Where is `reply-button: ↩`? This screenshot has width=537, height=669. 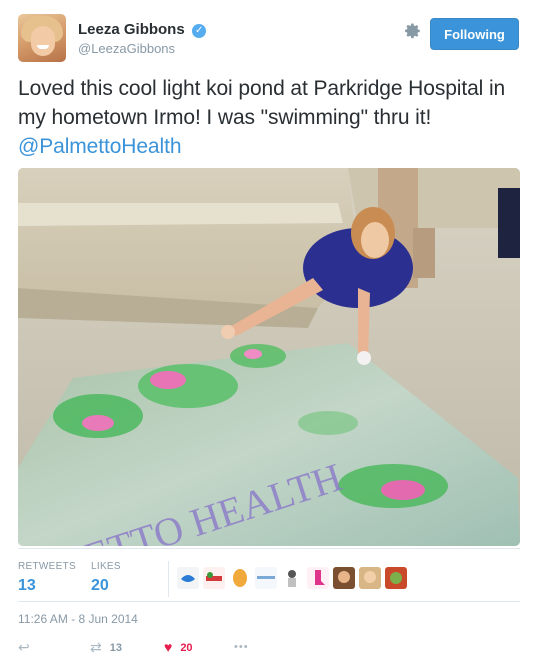
reply-button: ↩ is located at coordinates (24, 647).